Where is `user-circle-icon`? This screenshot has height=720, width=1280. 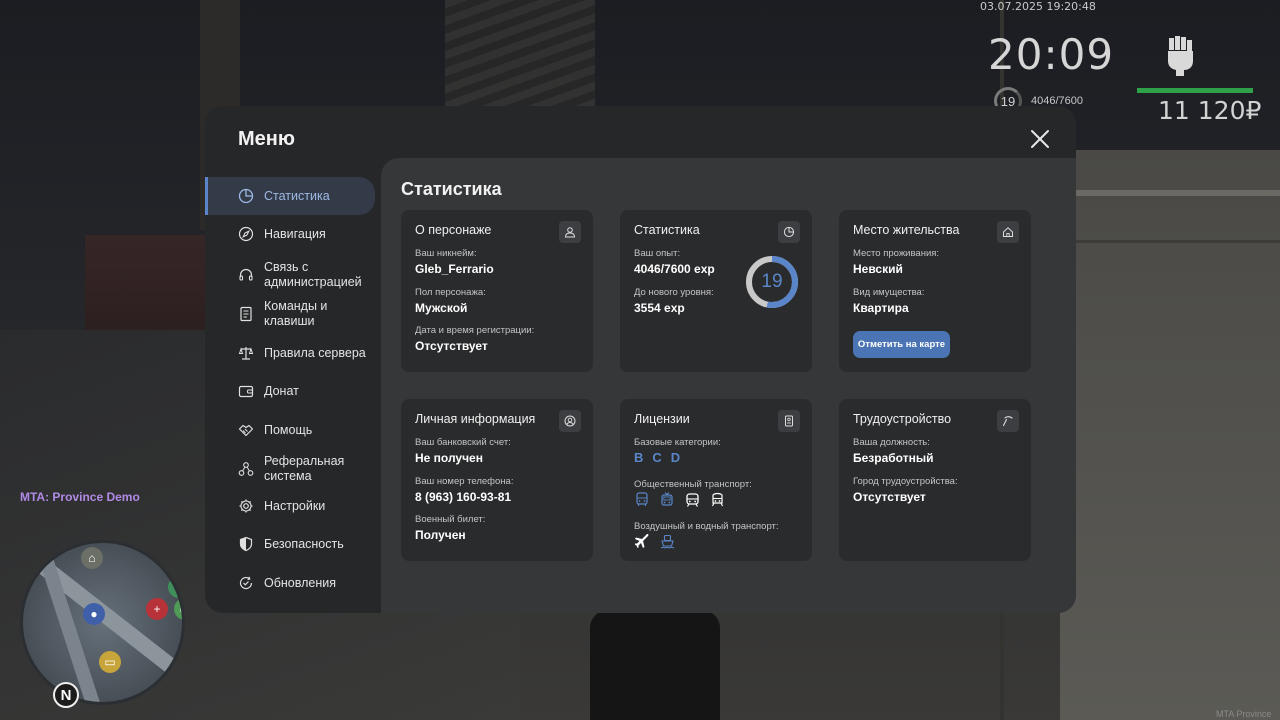 user-circle-icon is located at coordinates (570, 421).